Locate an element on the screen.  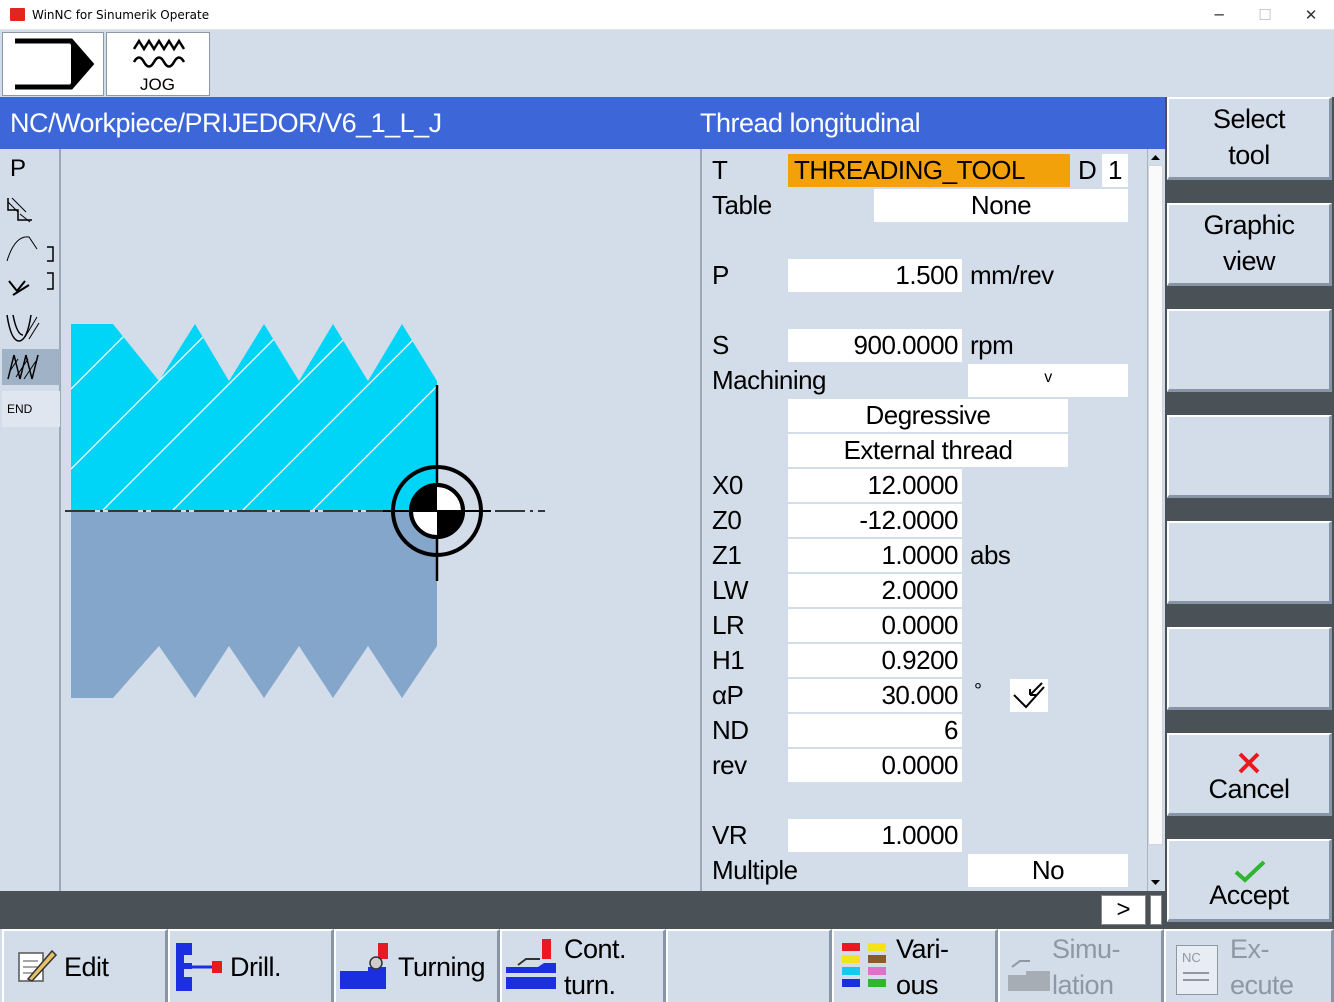
accept-label: Accept is located at coordinates (1249, 895).